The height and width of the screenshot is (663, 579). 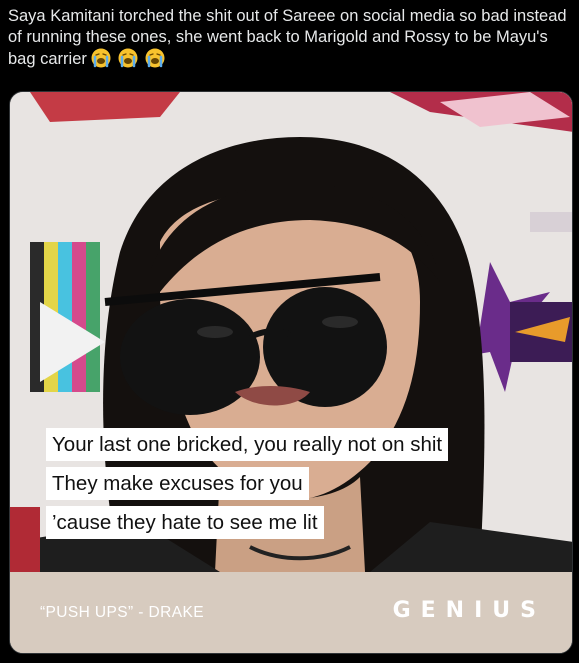 What do you see at coordinates (469, 610) in the screenshot?
I see `genius-logo: GENIUS` at bounding box center [469, 610].